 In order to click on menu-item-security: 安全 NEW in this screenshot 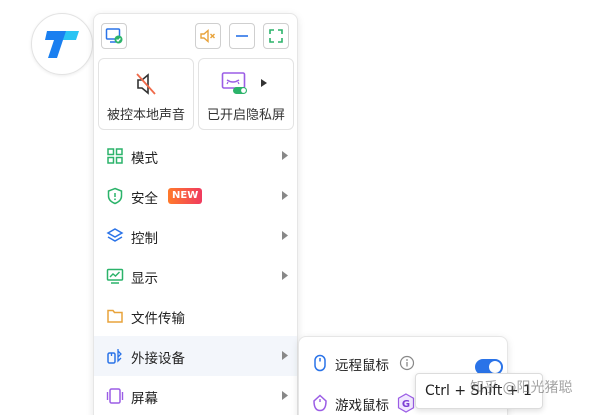, I will do `click(195, 196)`.